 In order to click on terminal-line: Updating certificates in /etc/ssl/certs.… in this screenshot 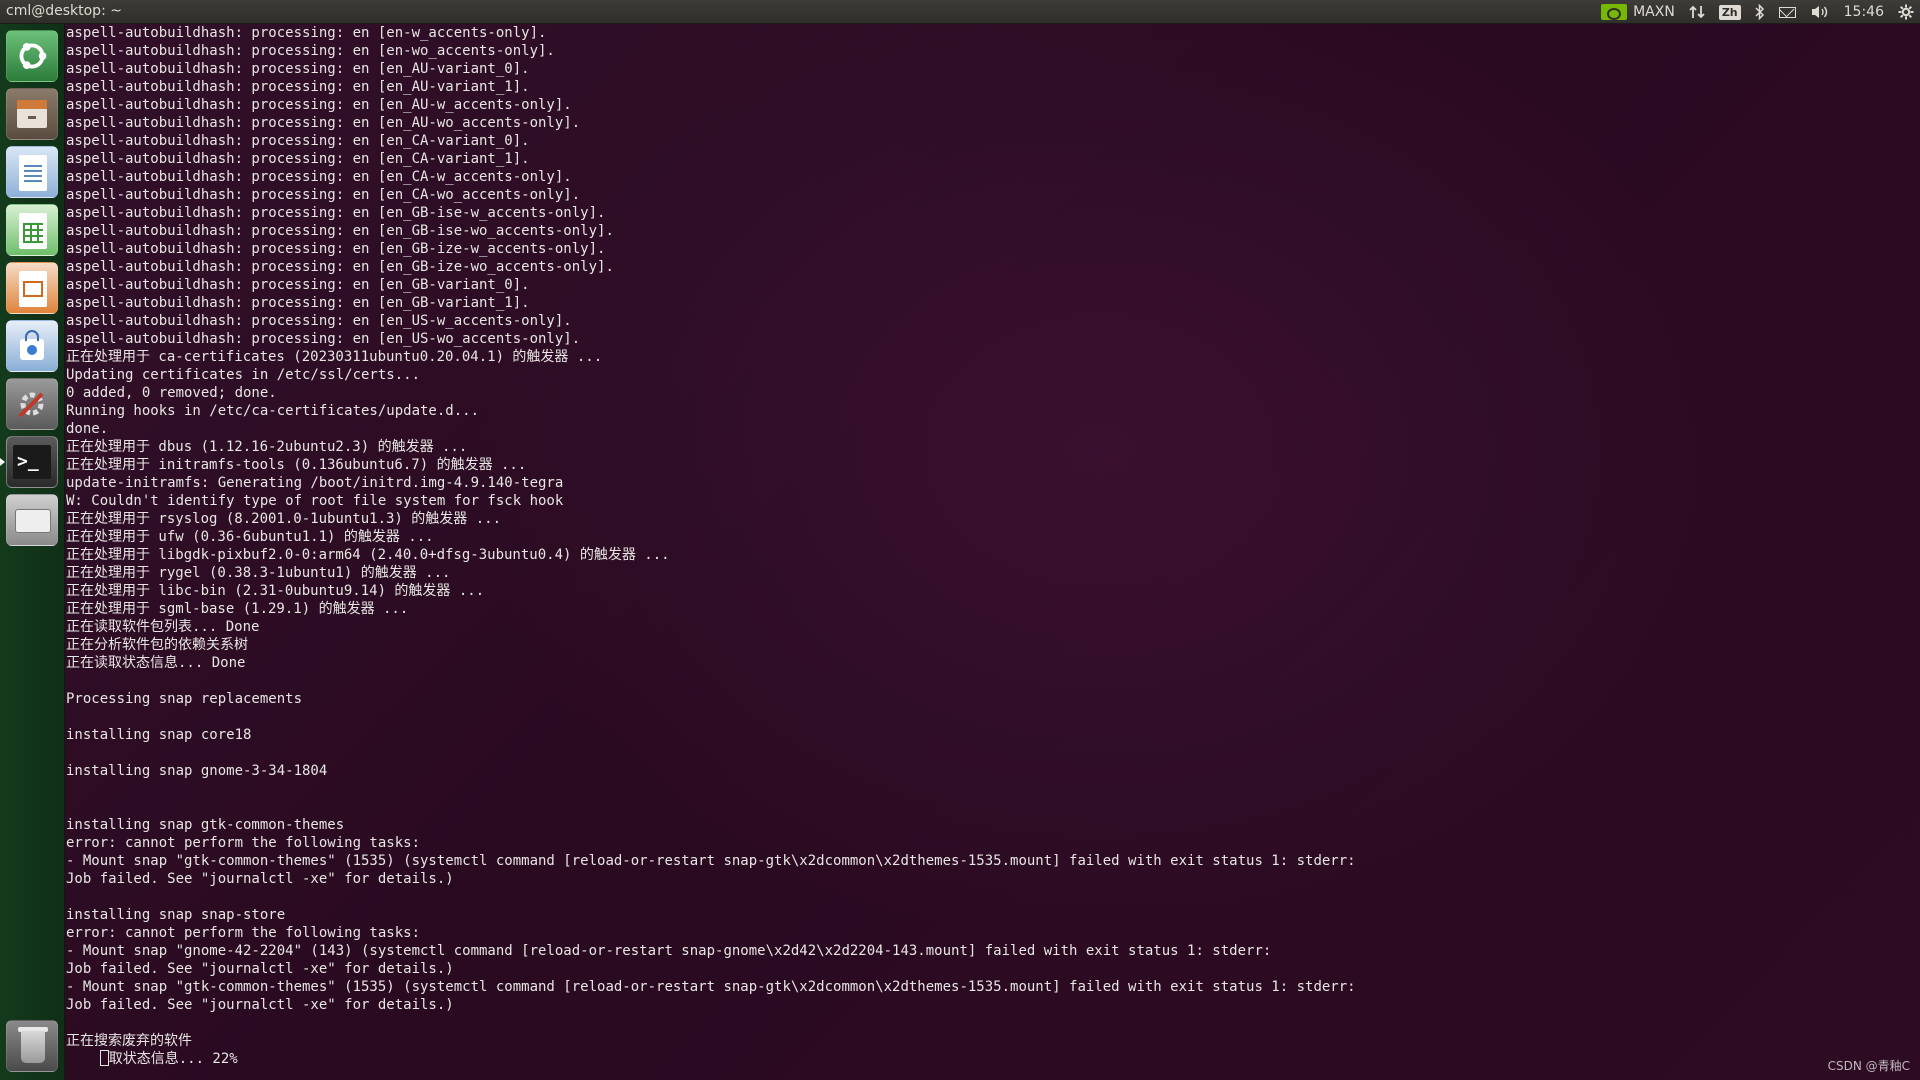, I will do `click(243, 375)`.